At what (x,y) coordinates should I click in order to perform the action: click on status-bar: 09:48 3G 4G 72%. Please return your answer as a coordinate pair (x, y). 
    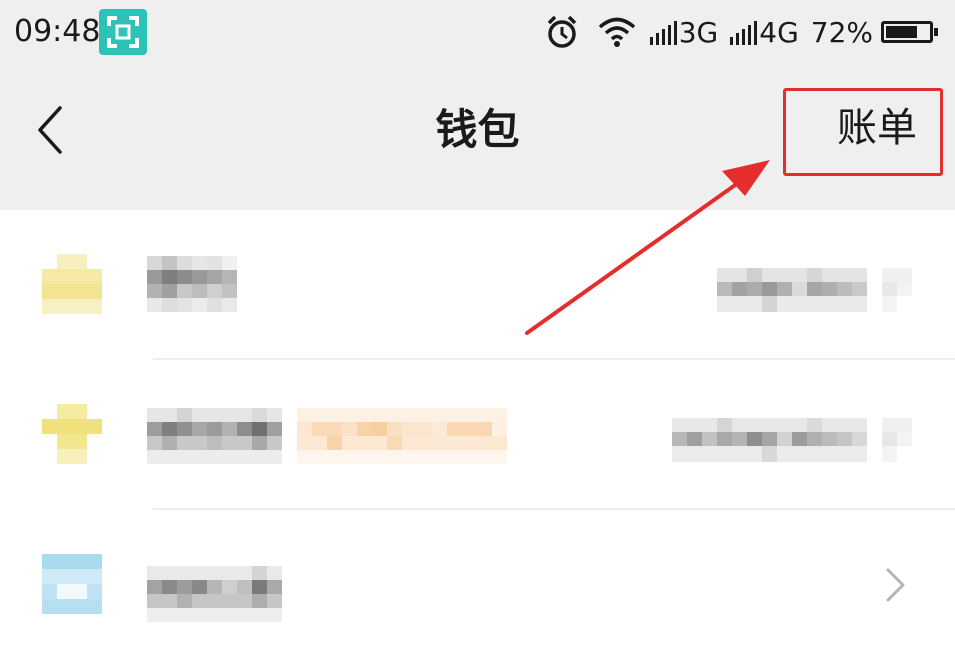
    Looking at the image, I should click on (477, 33).